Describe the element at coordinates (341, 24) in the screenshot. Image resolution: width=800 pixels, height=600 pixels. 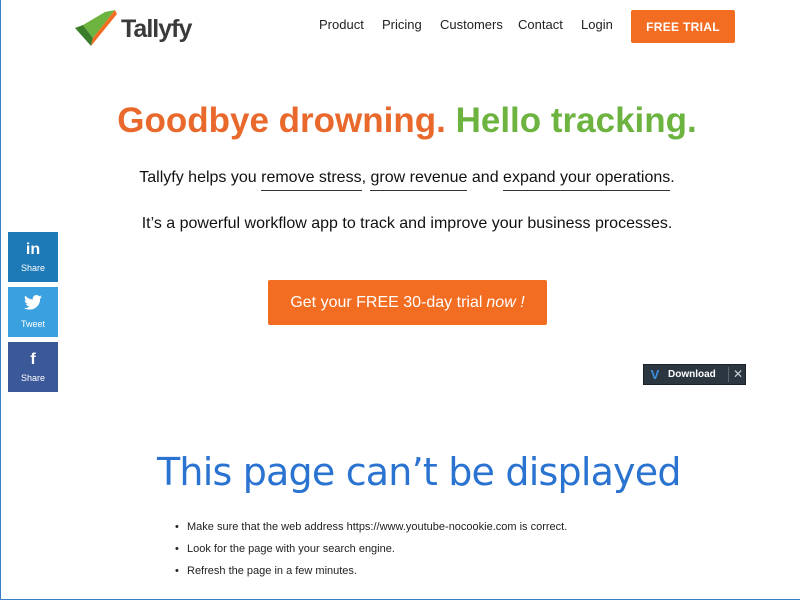
I see `nav-product: Product` at that location.